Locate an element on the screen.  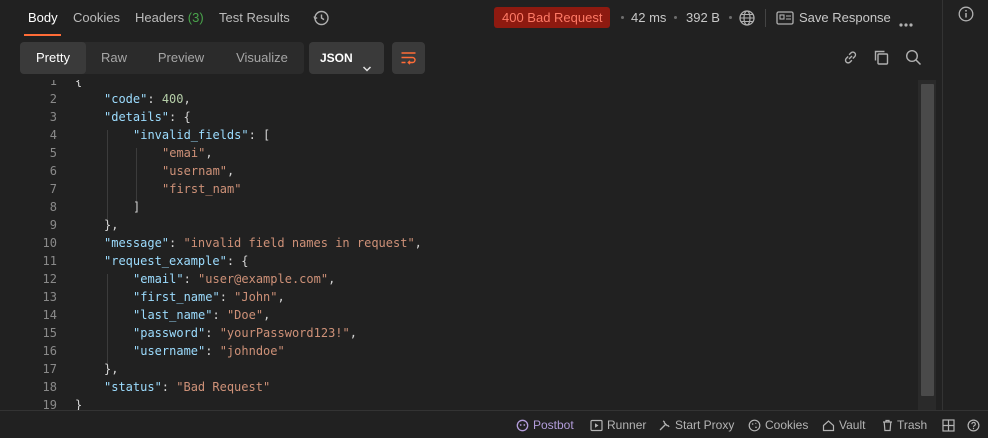
view-mode-raw: Raw is located at coordinates (114, 58).